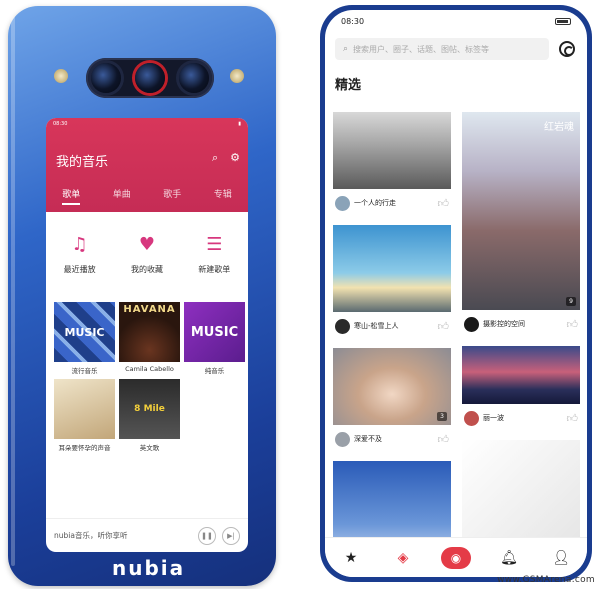  What do you see at coordinates (376, 326) in the screenshot?
I see `card-title: 寒山-松雪上人` at bounding box center [376, 326].